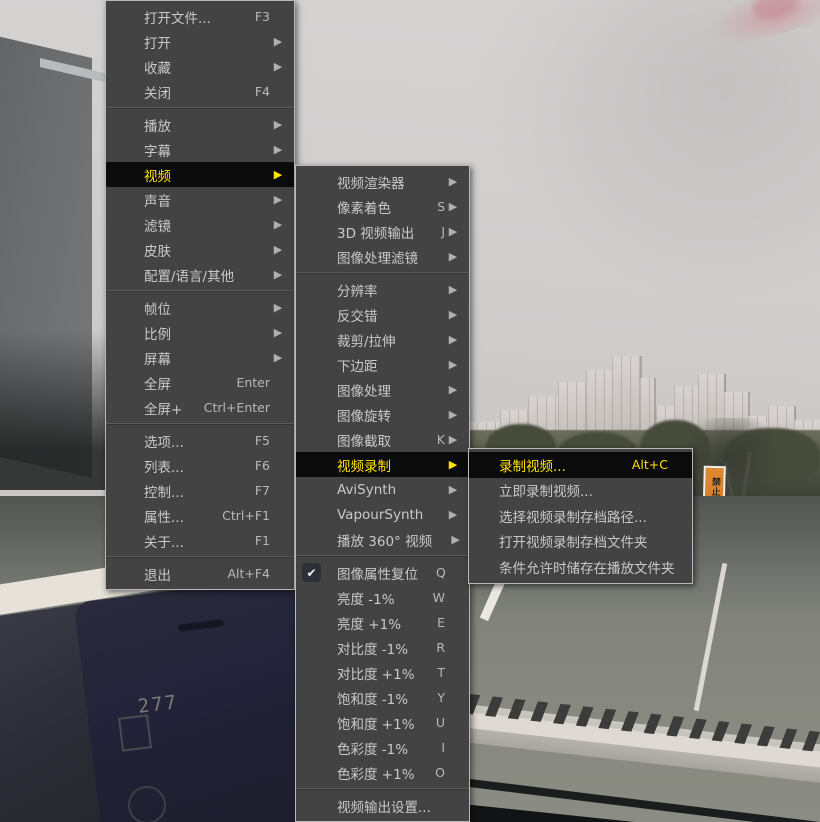 The height and width of the screenshot is (822, 820). What do you see at coordinates (200, 490) in the screenshot?
I see `menu-item: 控制...F7▶` at bounding box center [200, 490].